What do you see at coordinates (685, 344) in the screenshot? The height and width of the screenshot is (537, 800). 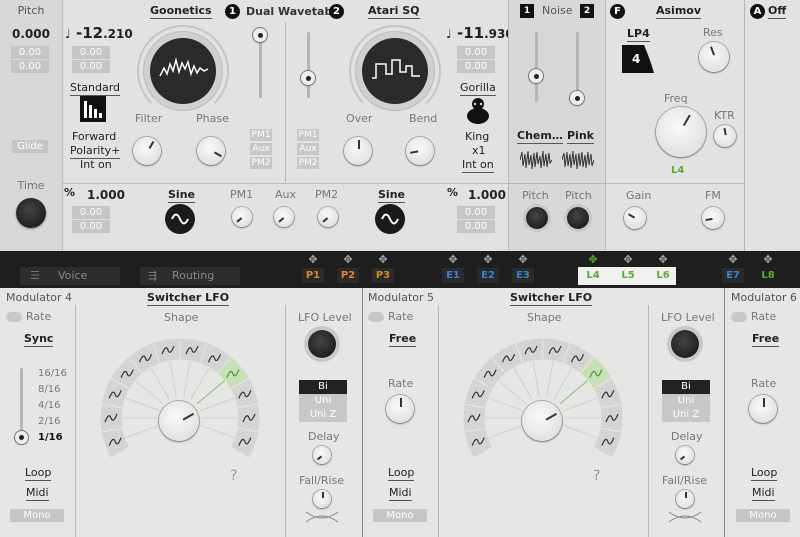 I see `mod5-lfo-level-knob` at bounding box center [685, 344].